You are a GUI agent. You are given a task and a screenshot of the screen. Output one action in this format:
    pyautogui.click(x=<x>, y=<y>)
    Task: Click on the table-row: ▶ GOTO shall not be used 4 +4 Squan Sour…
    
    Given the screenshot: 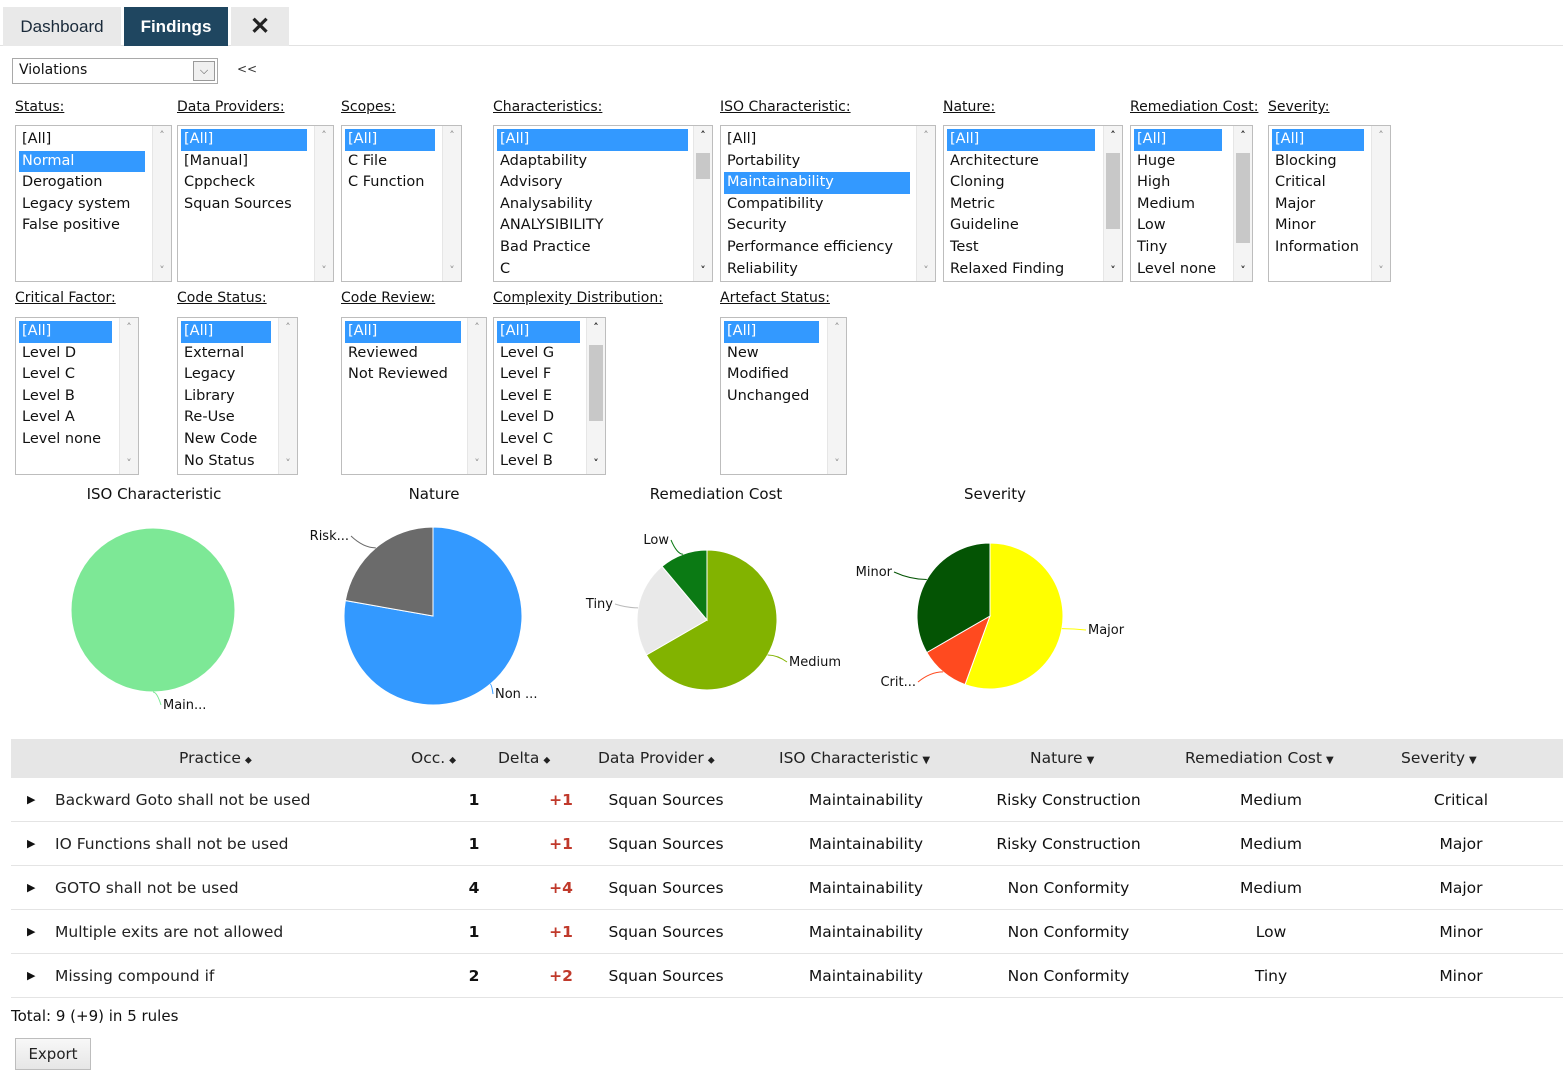 What is the action you would take?
    pyautogui.click(x=787, y=888)
    